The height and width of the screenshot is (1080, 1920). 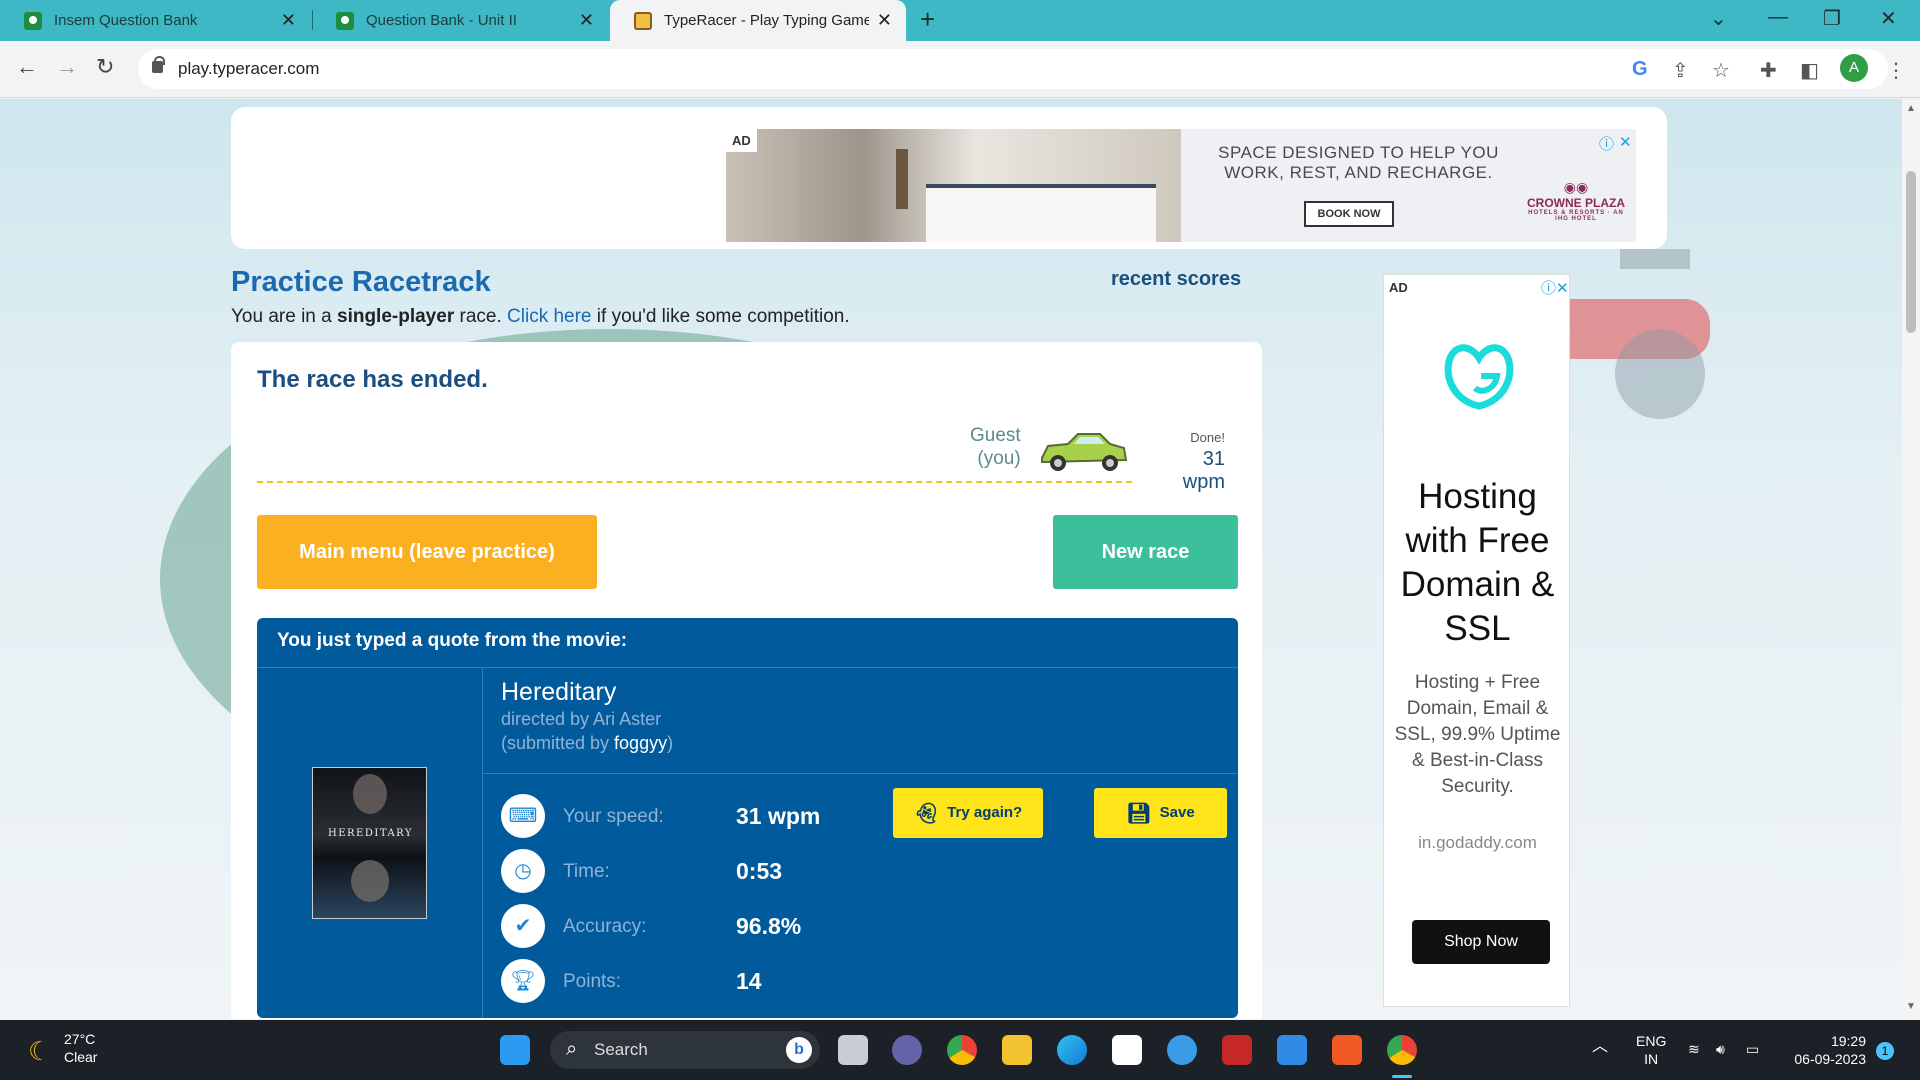 I want to click on player-name: Guest, so click(x=995, y=435).